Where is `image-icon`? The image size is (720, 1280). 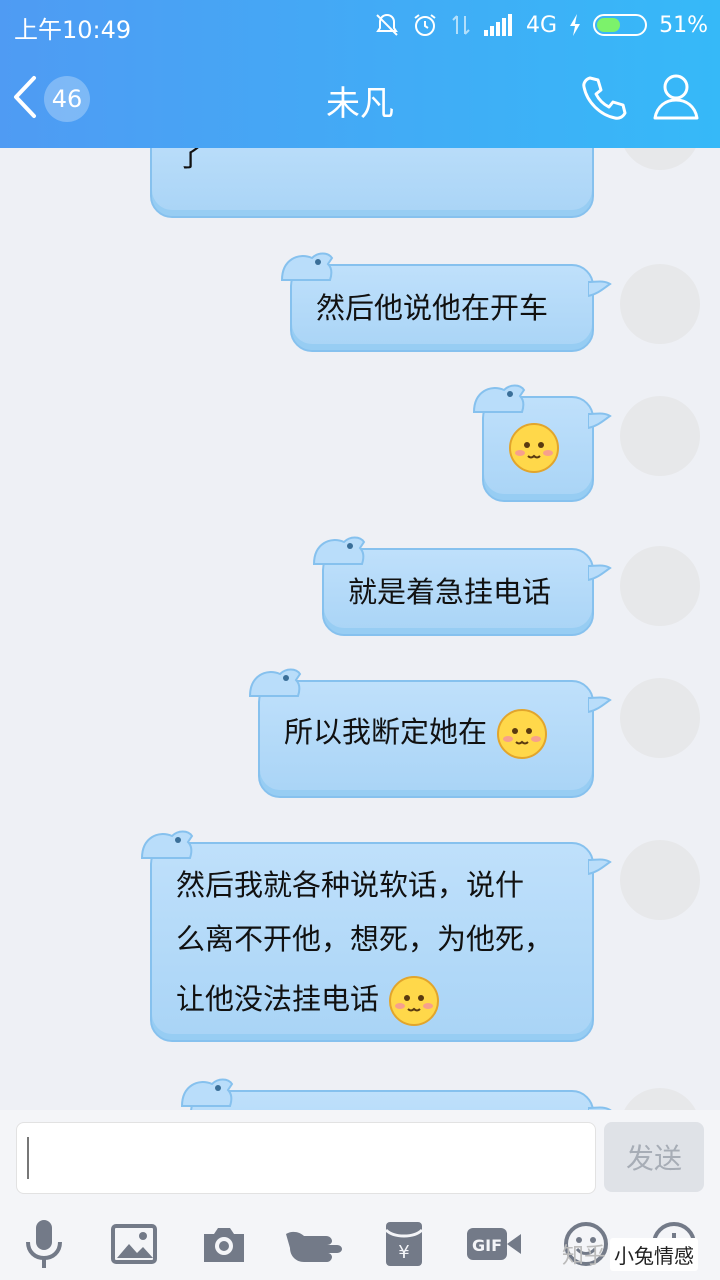 image-icon is located at coordinates (134, 1244).